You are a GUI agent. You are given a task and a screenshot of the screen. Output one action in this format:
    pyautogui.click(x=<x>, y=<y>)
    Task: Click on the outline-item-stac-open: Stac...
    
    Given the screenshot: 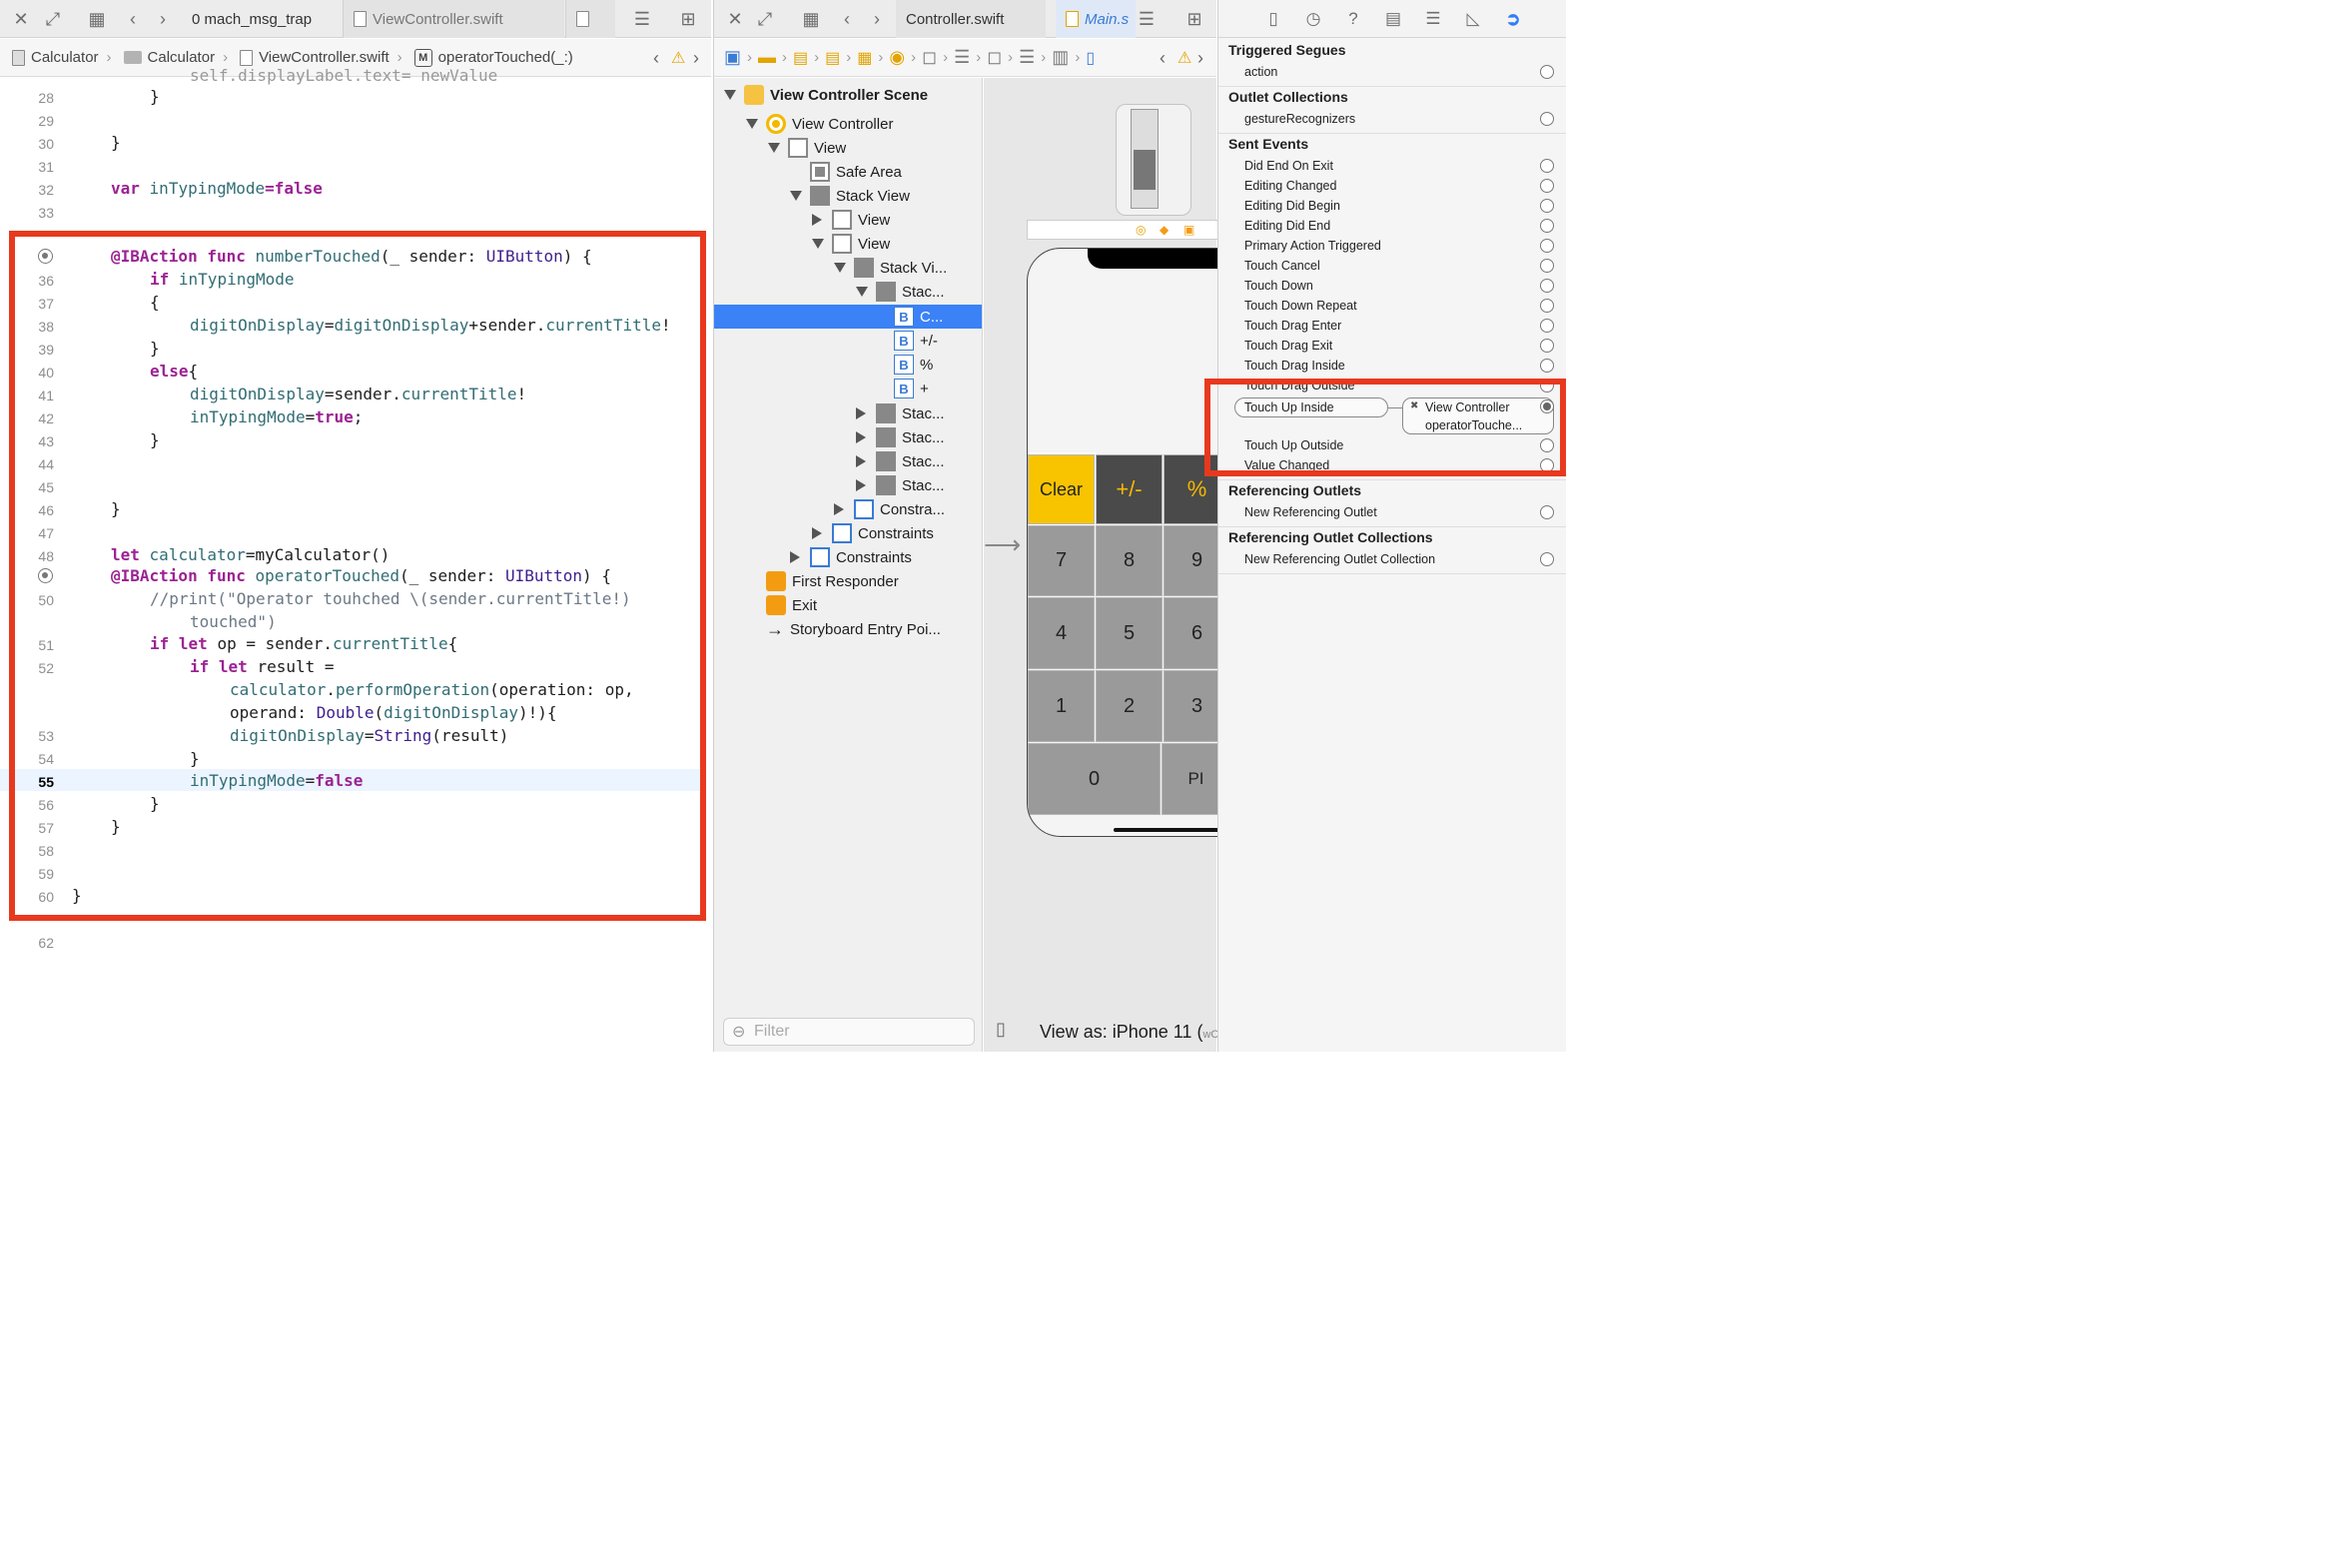 What is the action you would take?
    pyautogui.click(x=900, y=292)
    